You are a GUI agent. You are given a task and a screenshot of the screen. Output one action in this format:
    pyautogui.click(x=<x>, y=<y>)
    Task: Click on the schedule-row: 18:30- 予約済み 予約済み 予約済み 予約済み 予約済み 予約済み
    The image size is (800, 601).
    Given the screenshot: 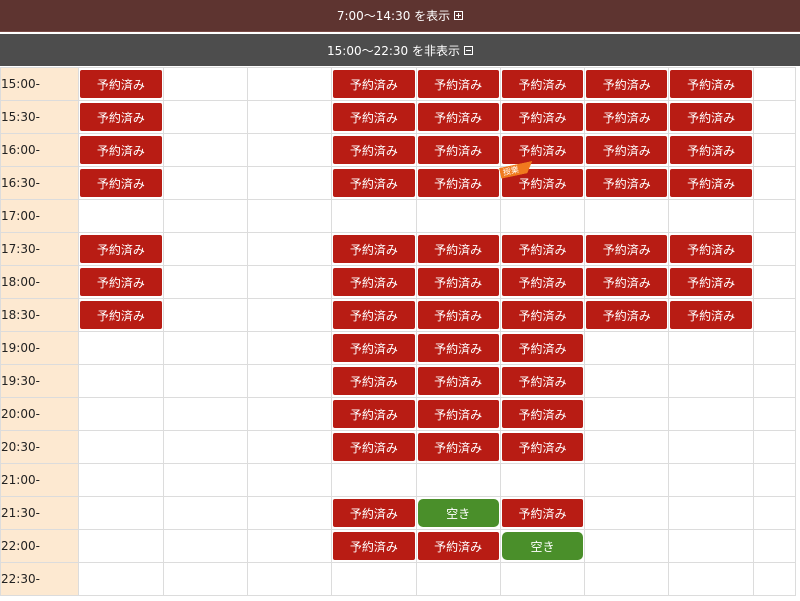 What is the action you would take?
    pyautogui.click(x=398, y=315)
    